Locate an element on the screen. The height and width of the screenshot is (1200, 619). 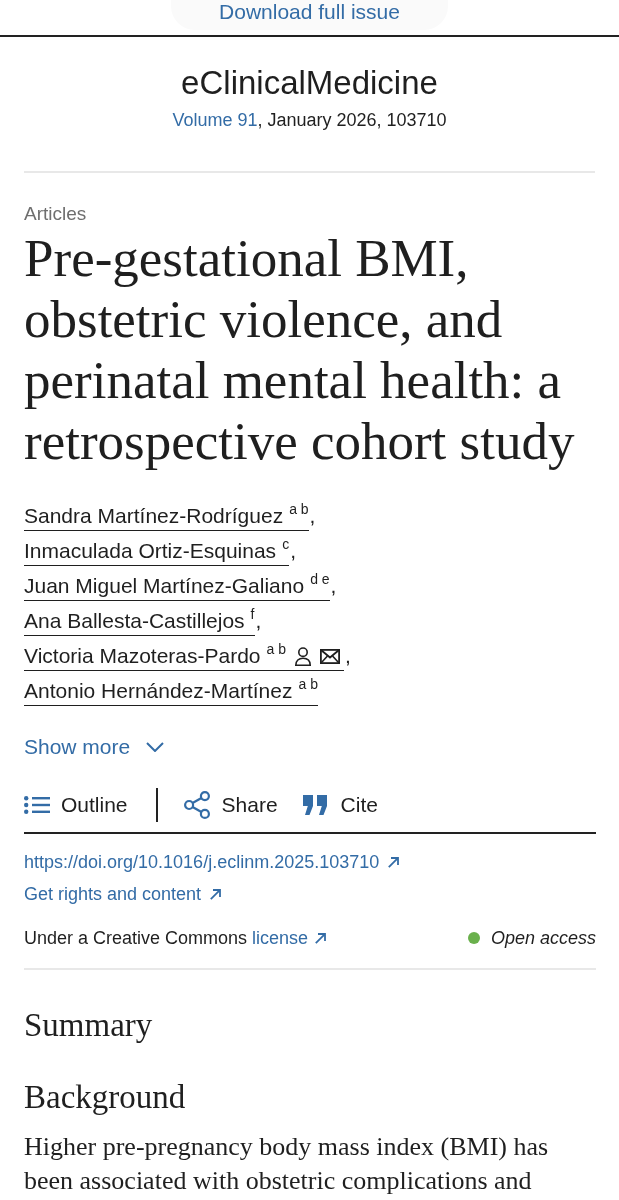
author-link: Juan Miguel Martínez-Galiano $^{d e}$ is located at coordinates (177, 587).